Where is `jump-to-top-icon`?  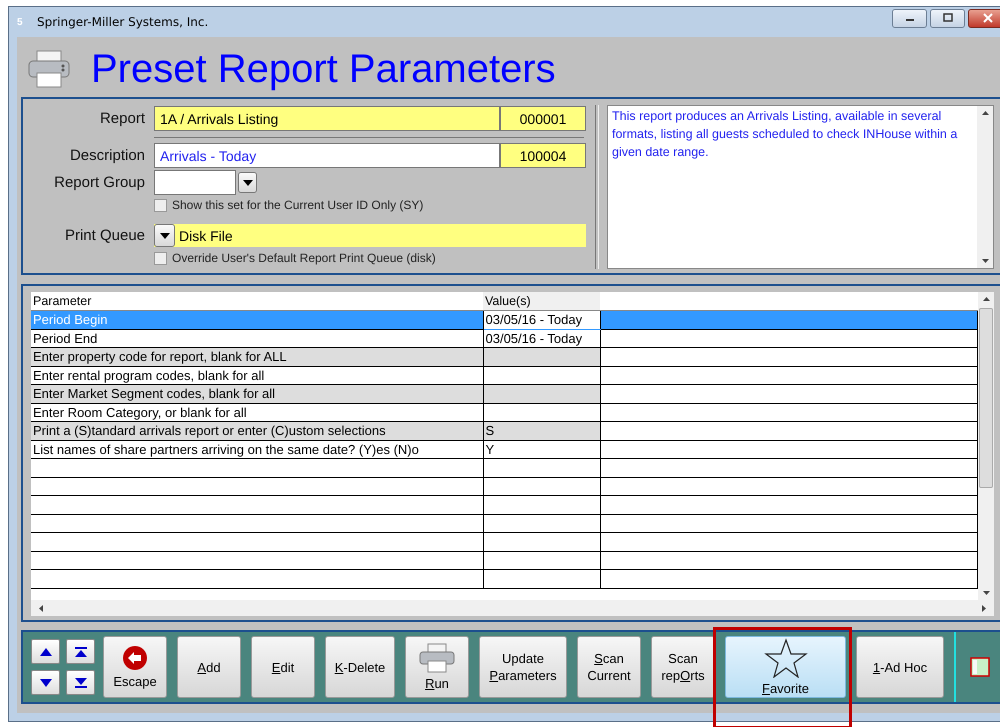 jump-to-top-icon is located at coordinates (80, 651).